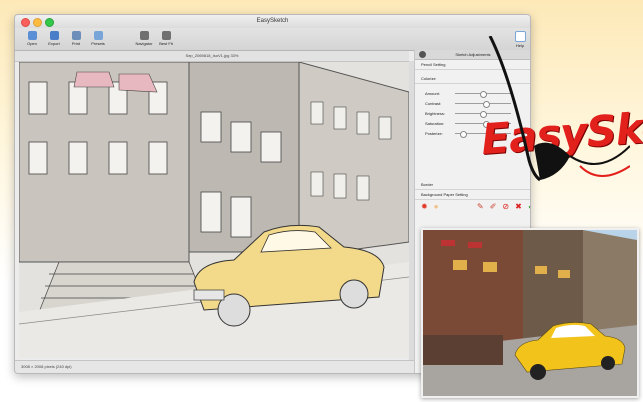 The image size is (643, 402). I want to click on document-title: Sep_2069818_IsoV1.jpg 33%, so click(212, 56).